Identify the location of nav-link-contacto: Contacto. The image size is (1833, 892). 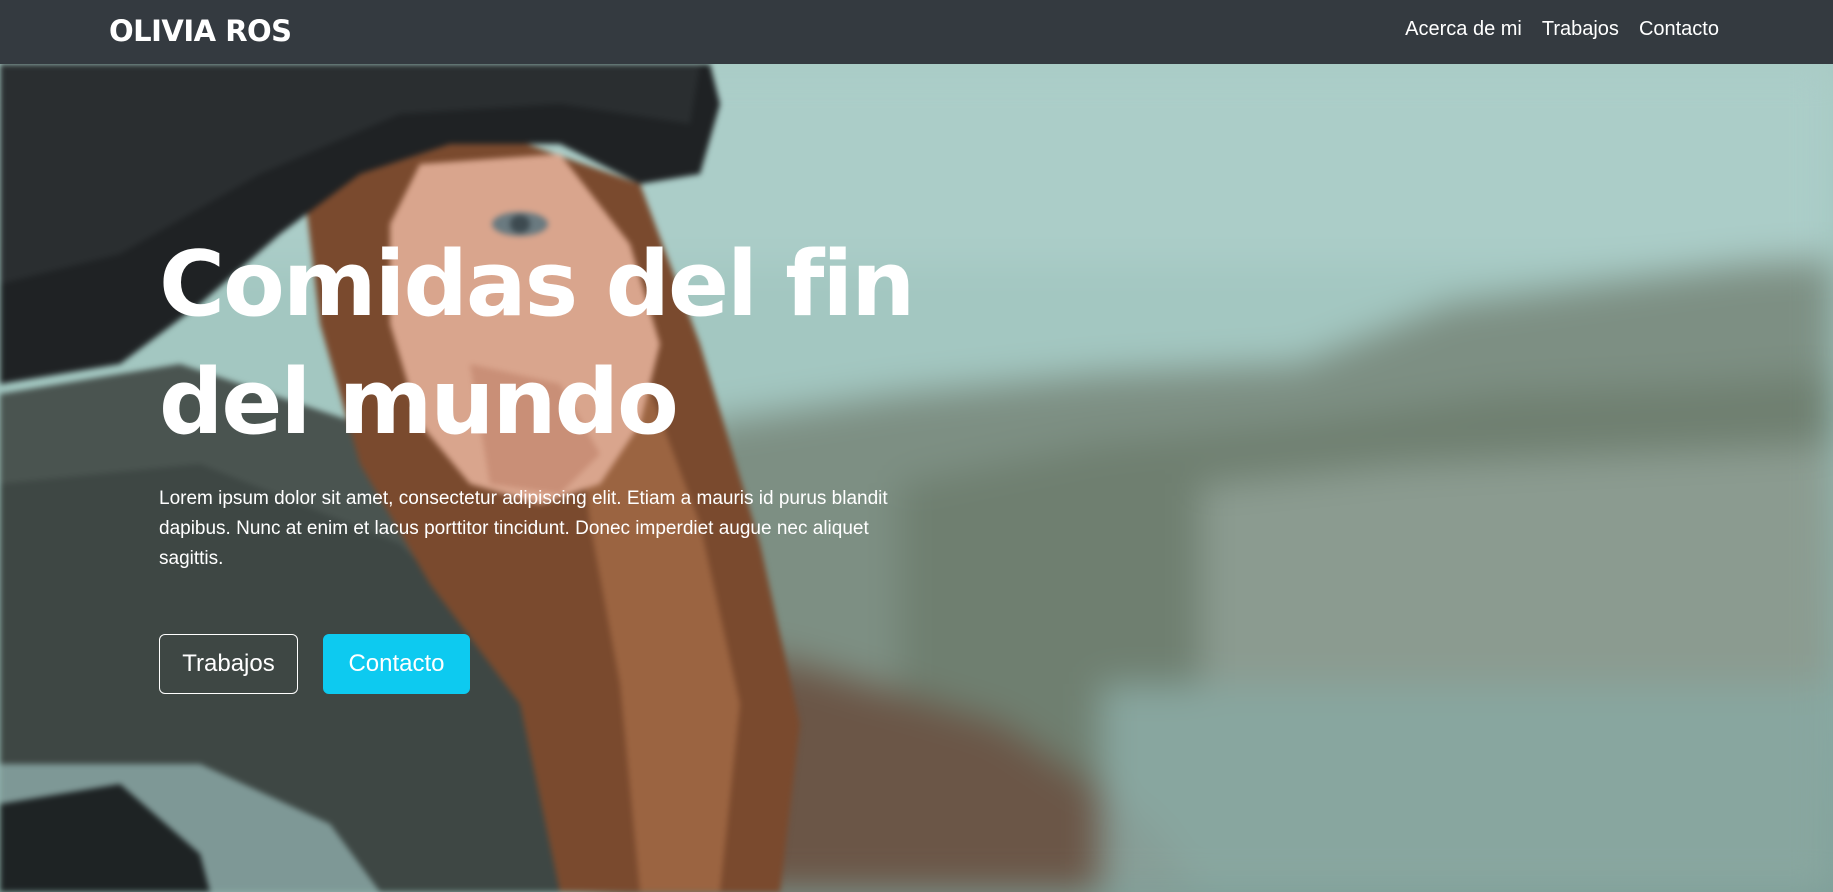
(1679, 29).